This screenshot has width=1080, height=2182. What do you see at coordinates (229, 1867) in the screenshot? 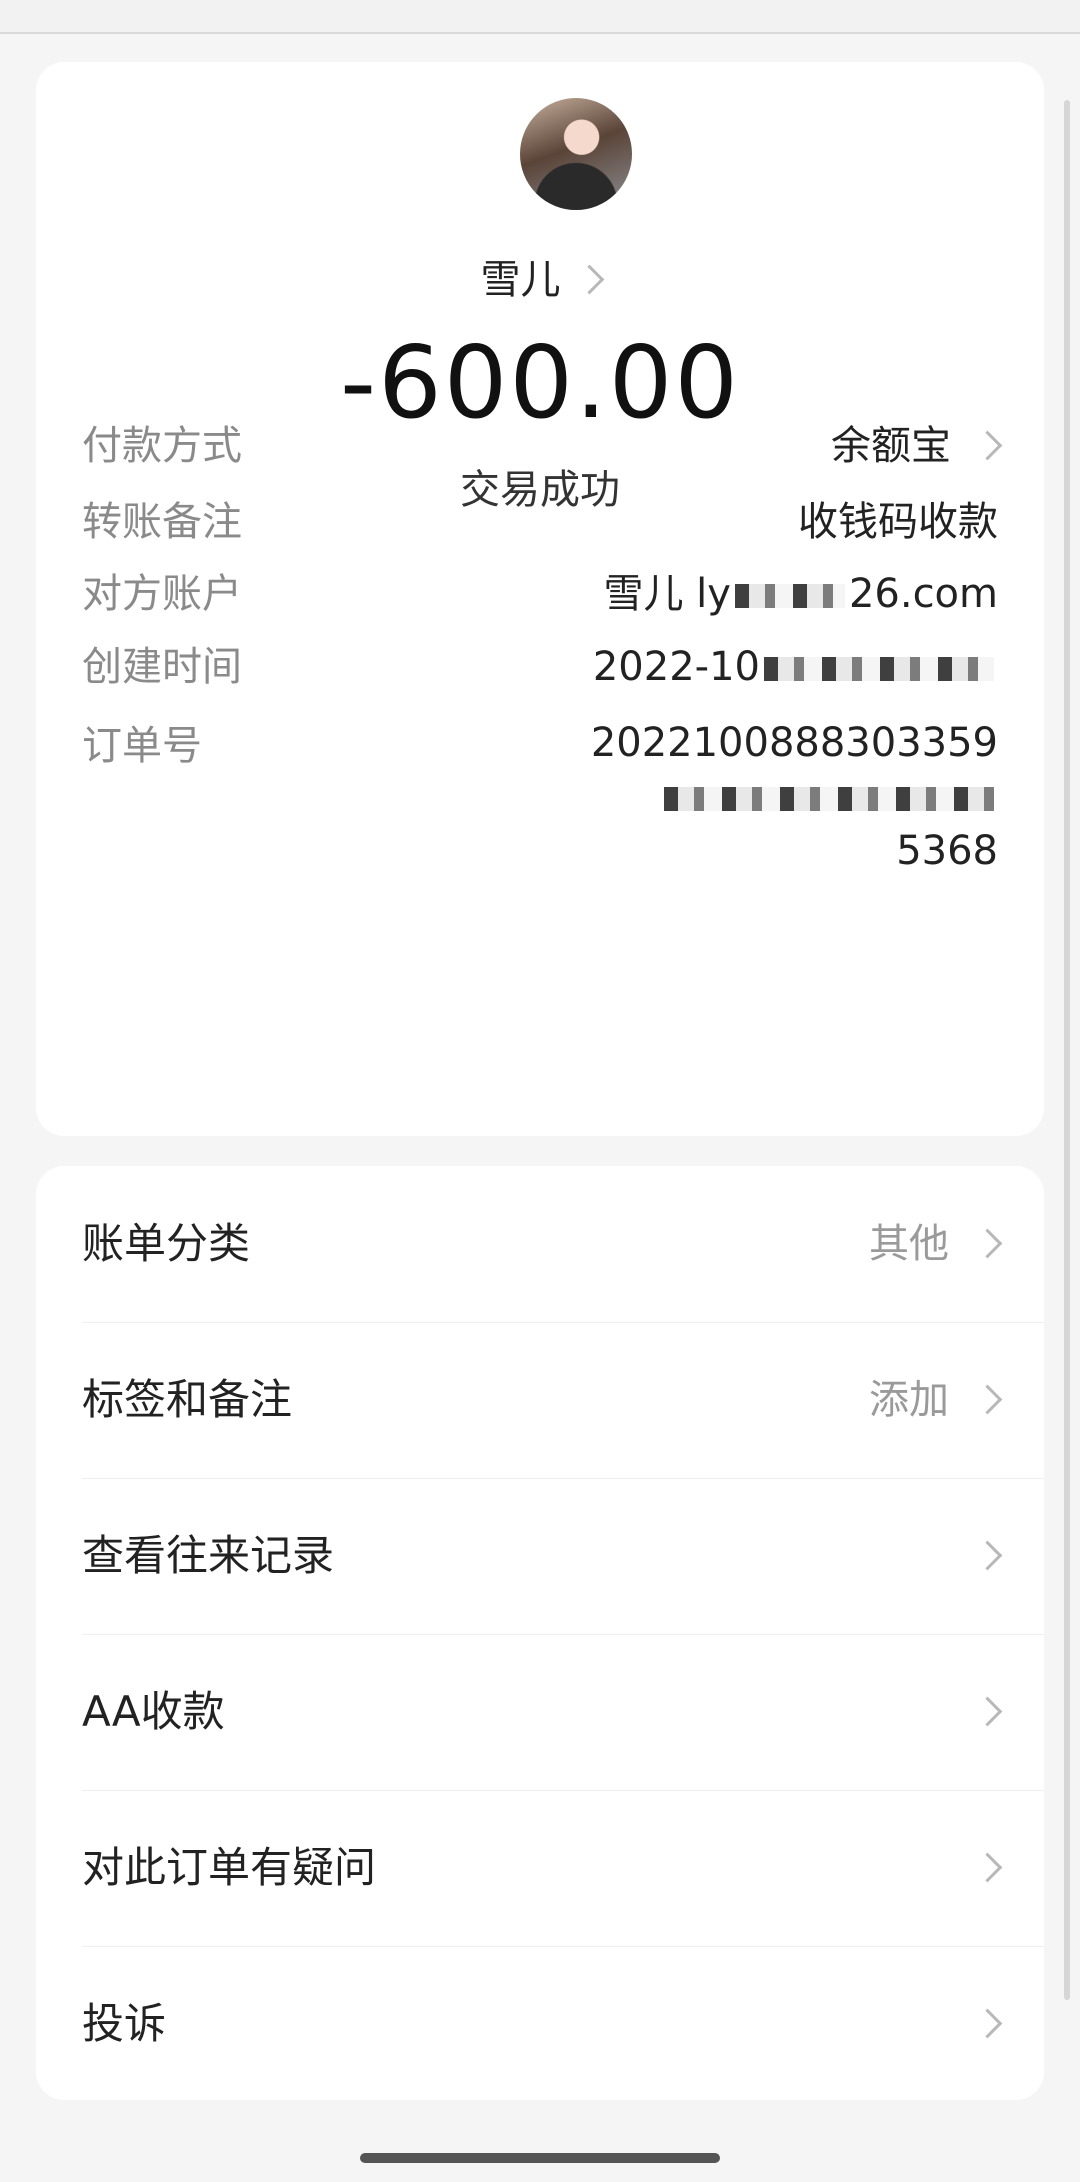
I see `menu-item-label: 对此订单有疑问` at bounding box center [229, 1867].